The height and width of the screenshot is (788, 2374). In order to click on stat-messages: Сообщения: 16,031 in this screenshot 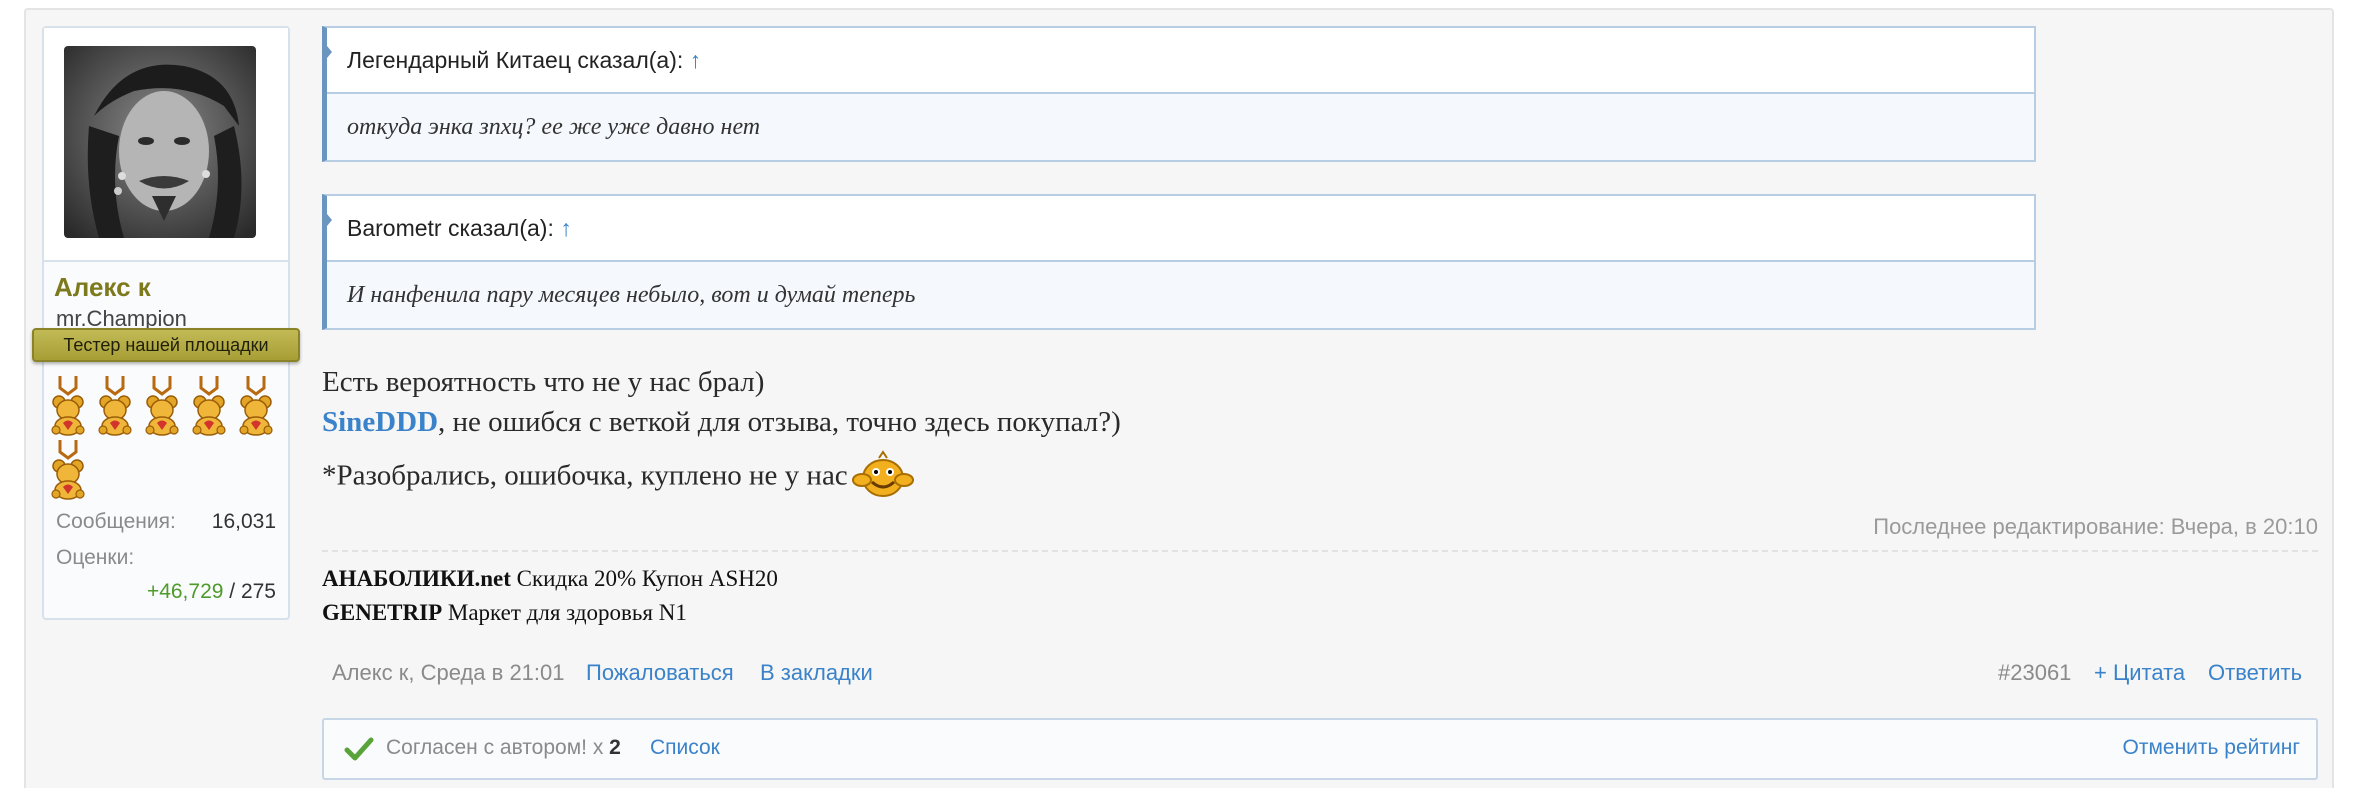, I will do `click(166, 528)`.